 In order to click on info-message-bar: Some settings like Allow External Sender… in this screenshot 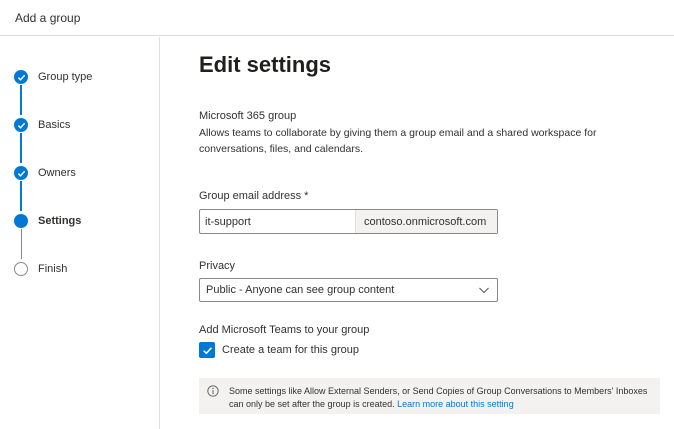, I will do `click(429, 396)`.